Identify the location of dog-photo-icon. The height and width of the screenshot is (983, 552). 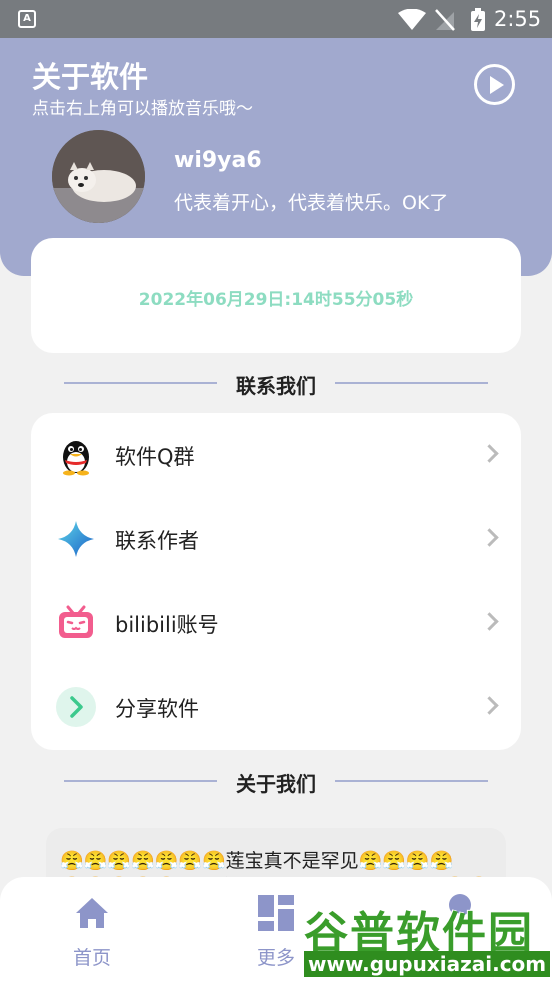
(98, 176).